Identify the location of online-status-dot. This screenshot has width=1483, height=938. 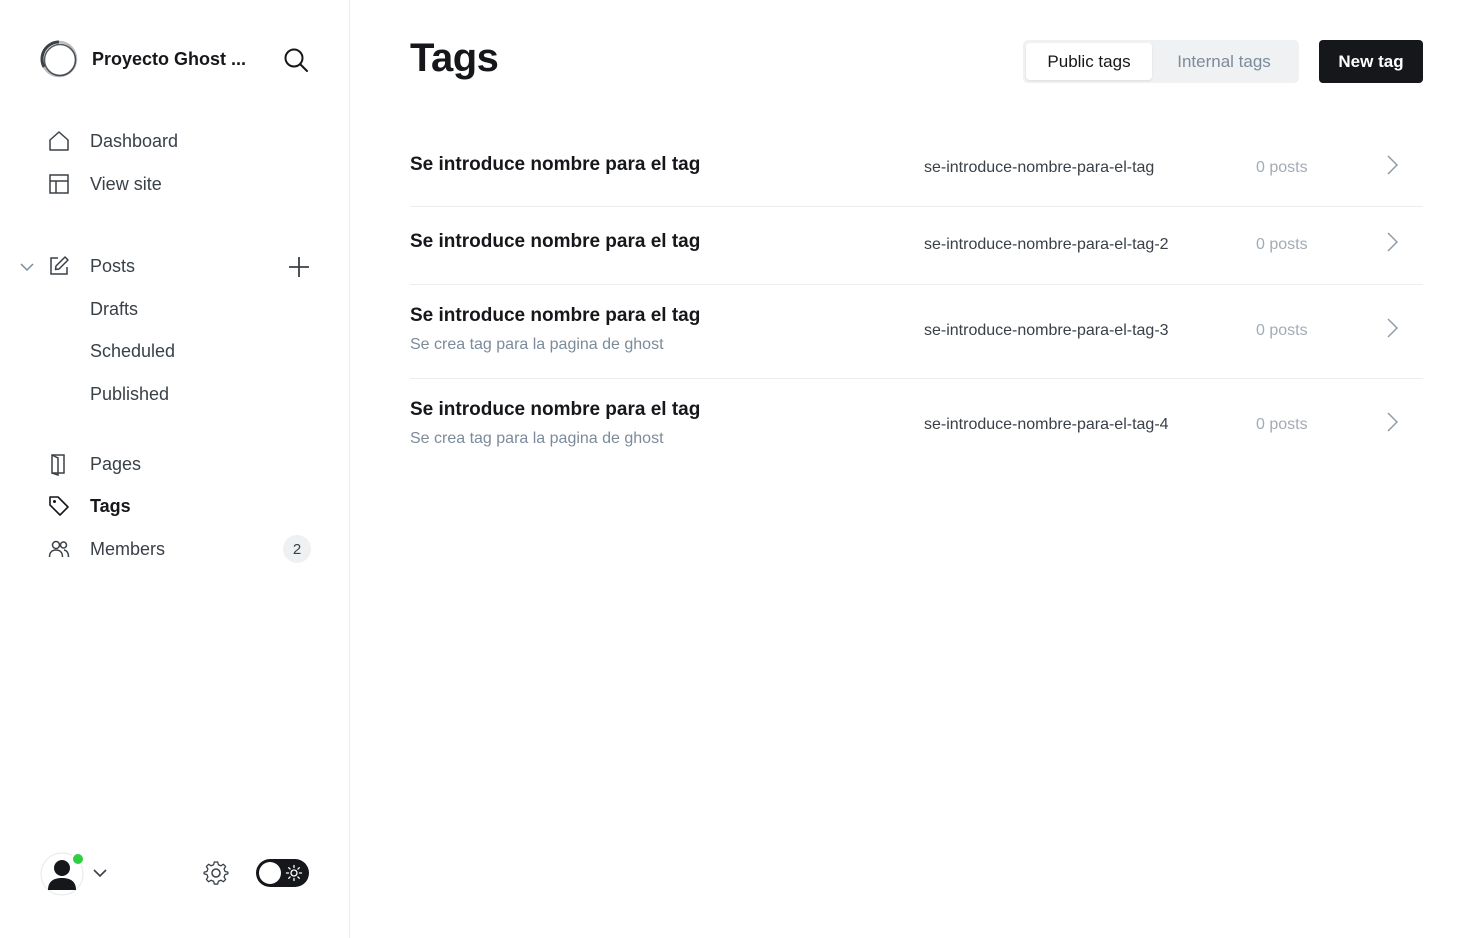
(78, 859).